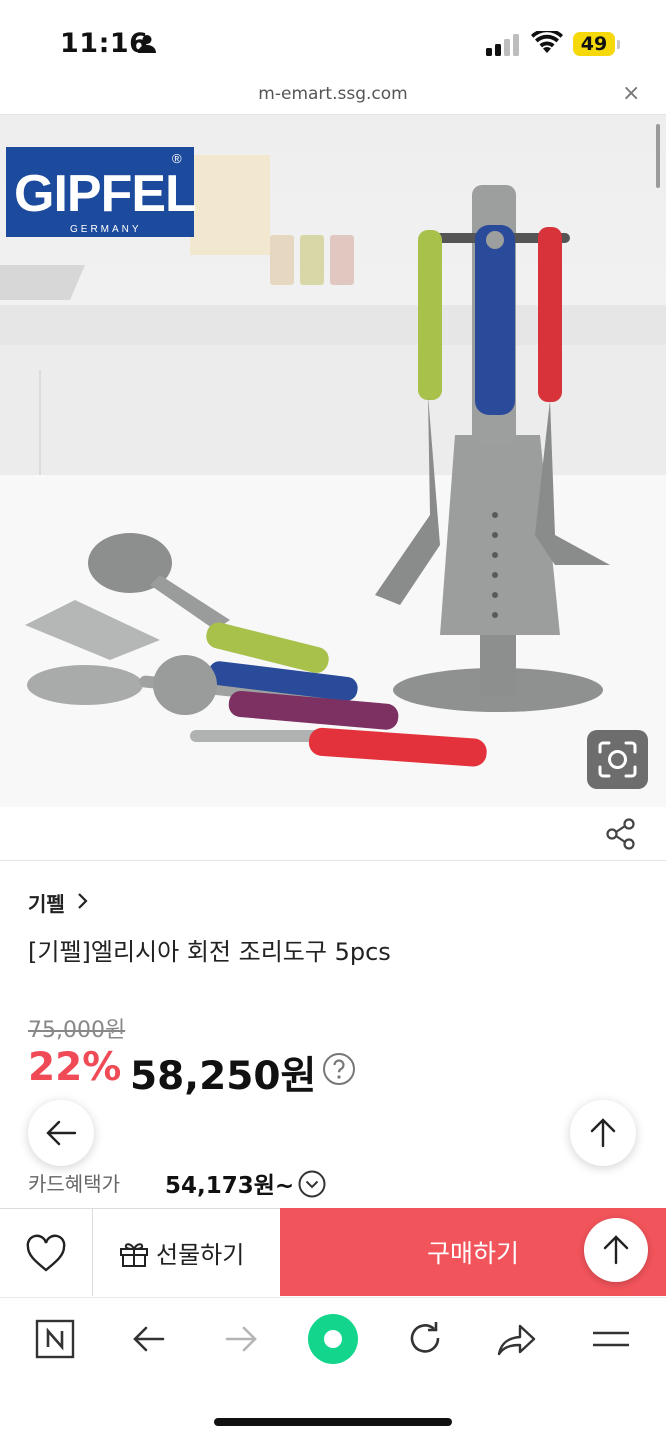 This screenshot has height=1441, width=666. I want to click on chevron-down-icon, so click(312, 1186).